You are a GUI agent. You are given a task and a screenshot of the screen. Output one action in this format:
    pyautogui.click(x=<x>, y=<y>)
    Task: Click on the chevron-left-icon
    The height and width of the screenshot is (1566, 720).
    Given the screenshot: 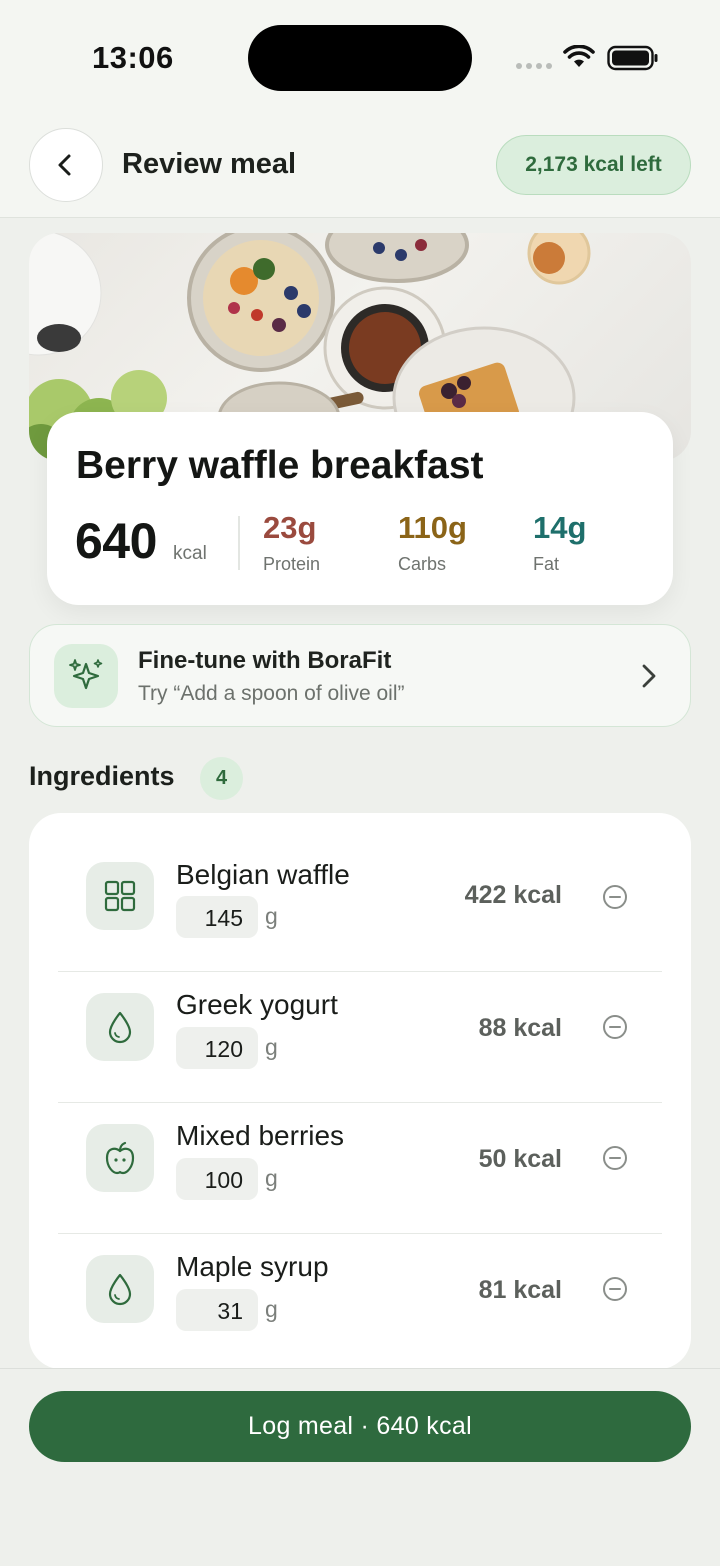 What is the action you would take?
    pyautogui.click(x=64, y=165)
    